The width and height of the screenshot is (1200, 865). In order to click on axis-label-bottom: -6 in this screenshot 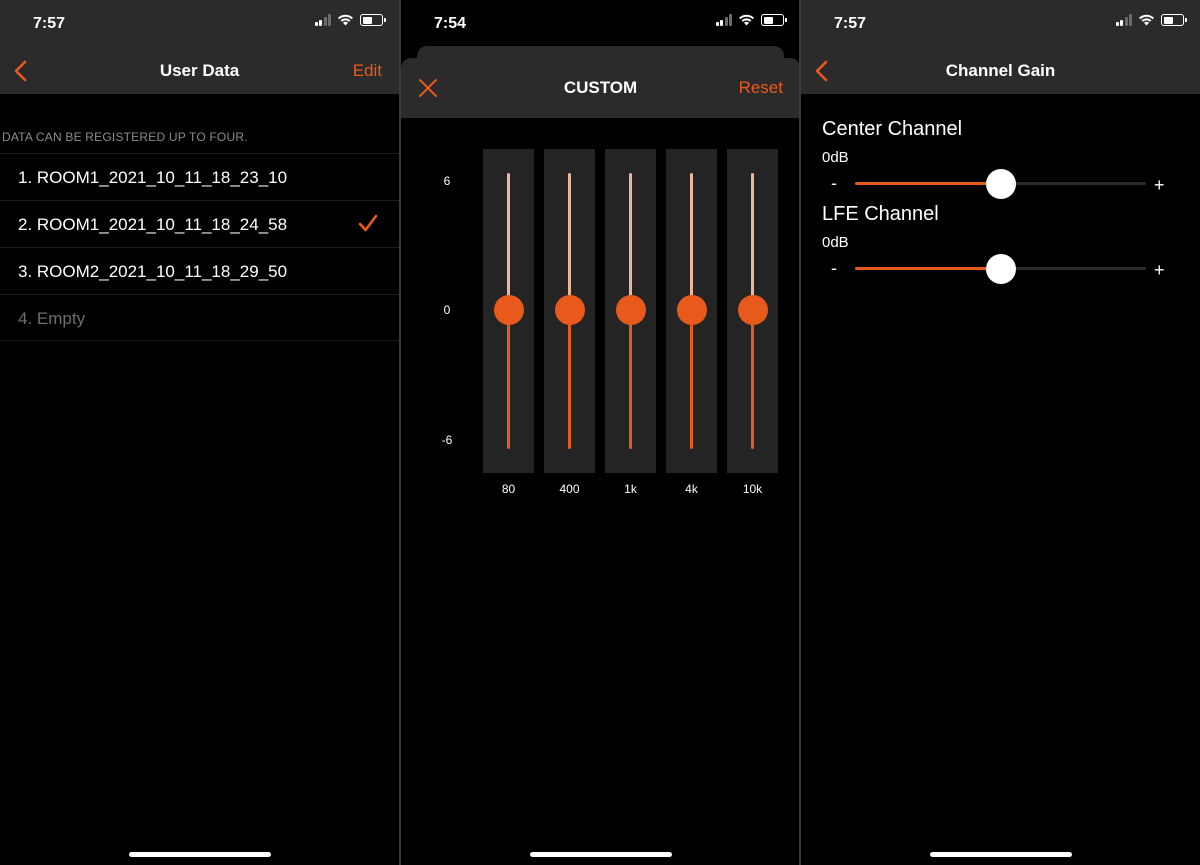, I will do `click(447, 440)`.